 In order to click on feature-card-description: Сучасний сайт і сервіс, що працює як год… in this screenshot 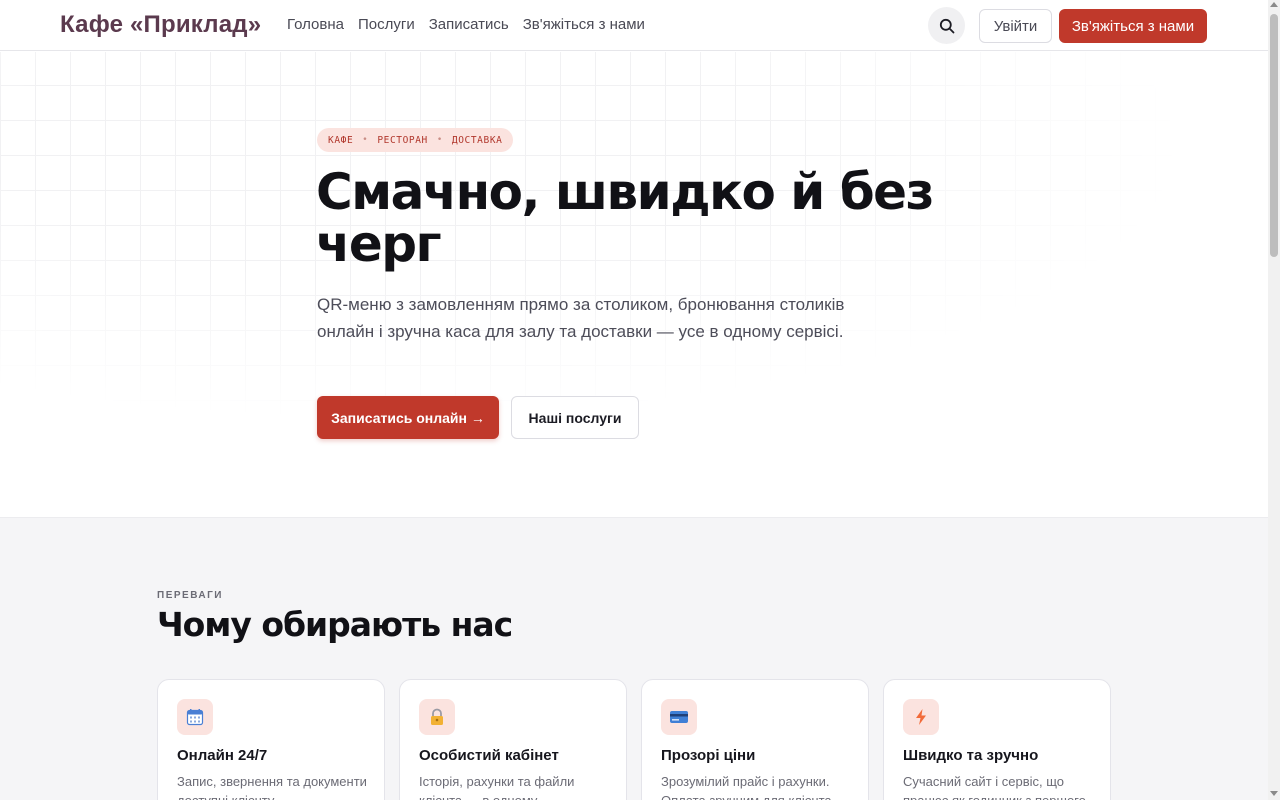, I will do `click(994, 787)`.